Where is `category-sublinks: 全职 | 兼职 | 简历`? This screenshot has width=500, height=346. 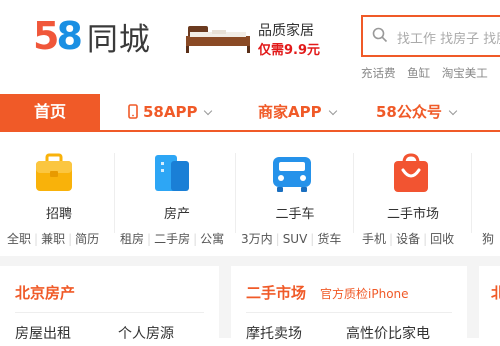 category-sublinks: 全职 | 兼职 | 简历 is located at coordinates (53, 239).